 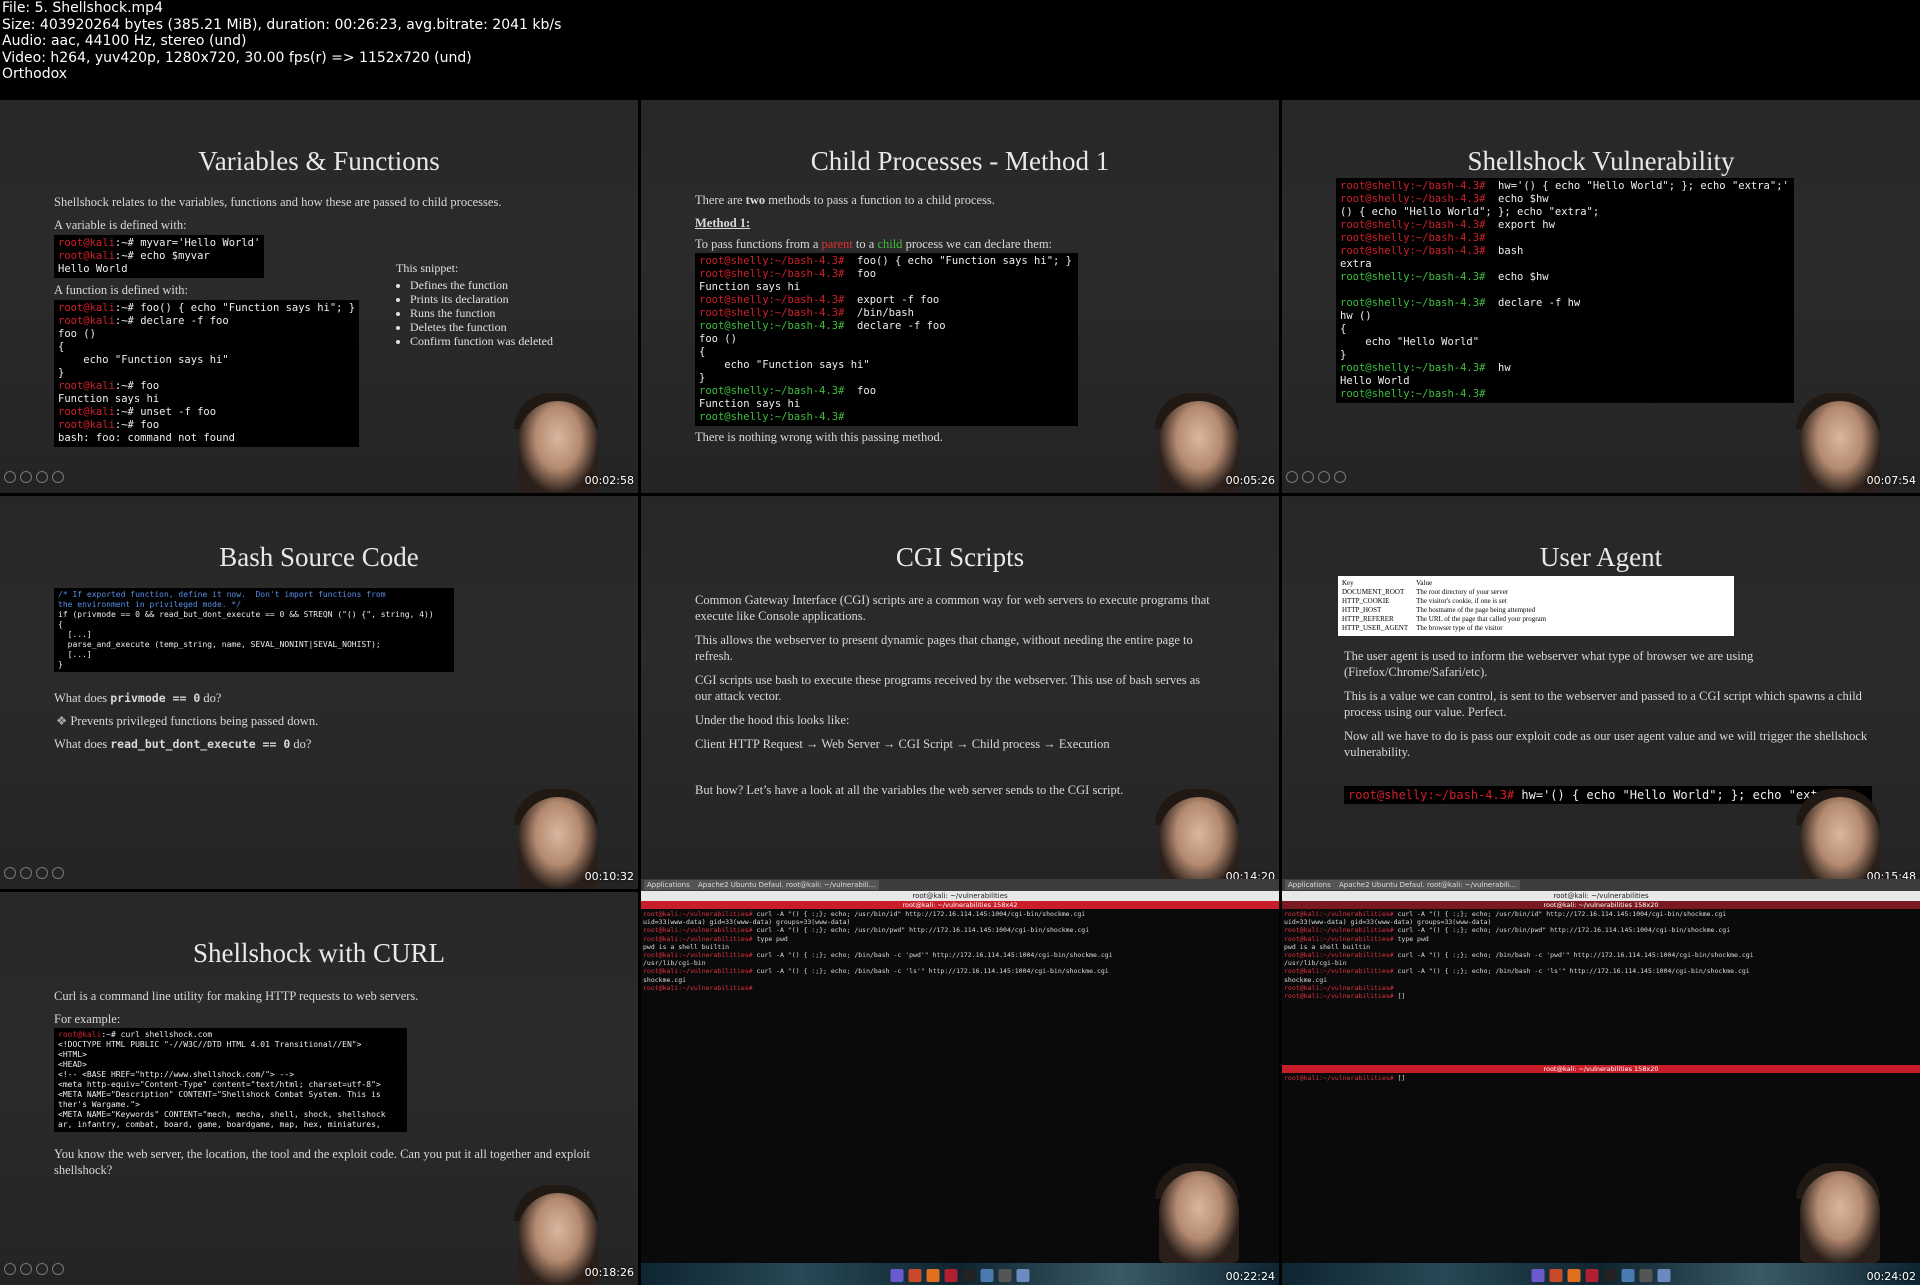 What do you see at coordinates (1565, 394) in the screenshot?
I see `code-line: root@shelly:~/bash-4.3#` at bounding box center [1565, 394].